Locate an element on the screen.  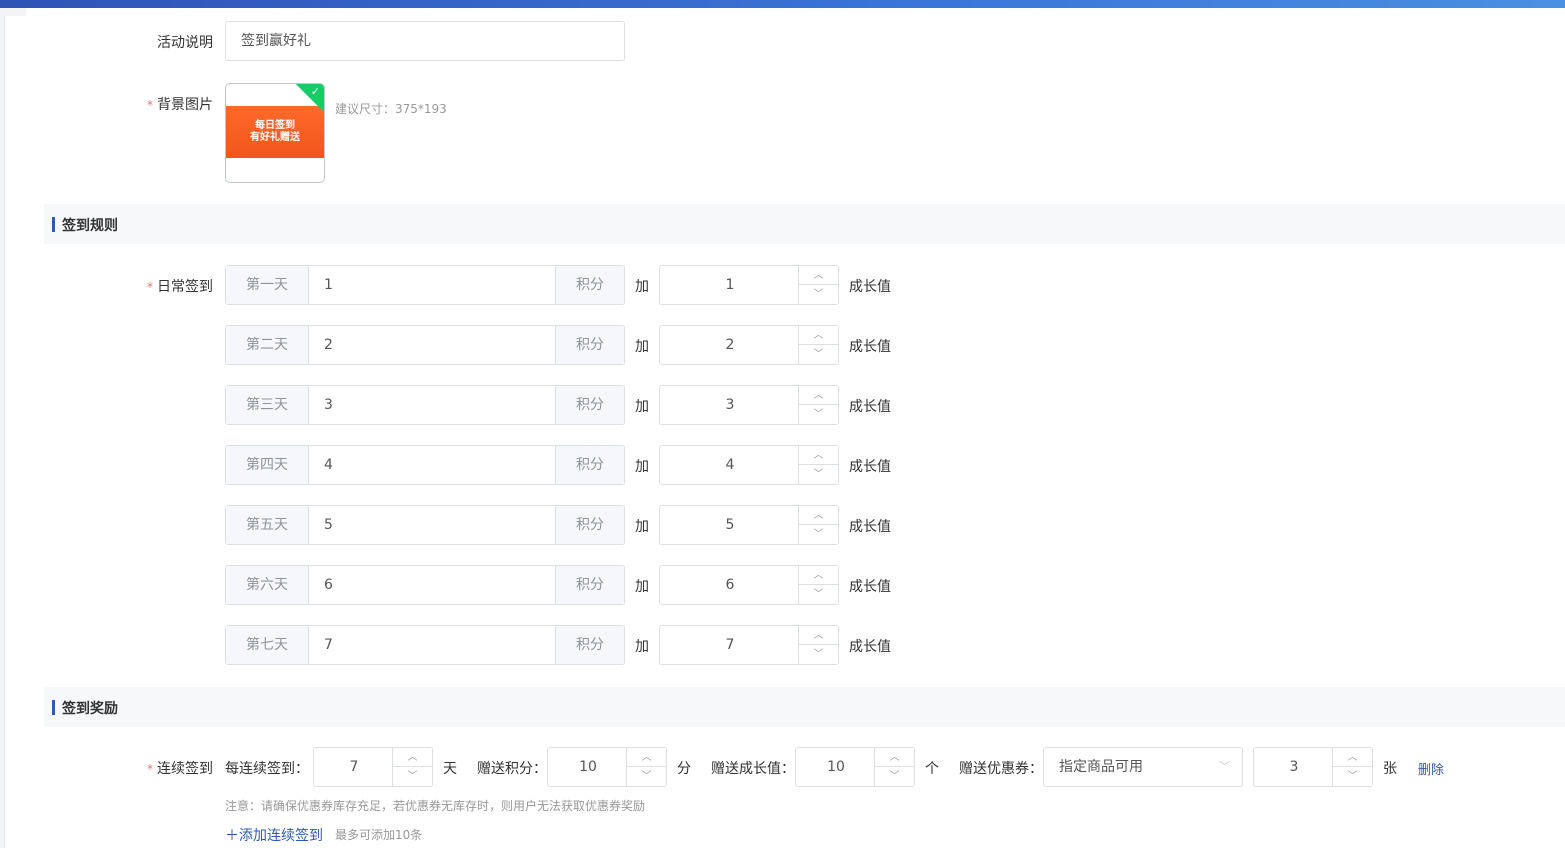
coupon-select-value: 指定商品可用 is located at coordinates (1101, 767).